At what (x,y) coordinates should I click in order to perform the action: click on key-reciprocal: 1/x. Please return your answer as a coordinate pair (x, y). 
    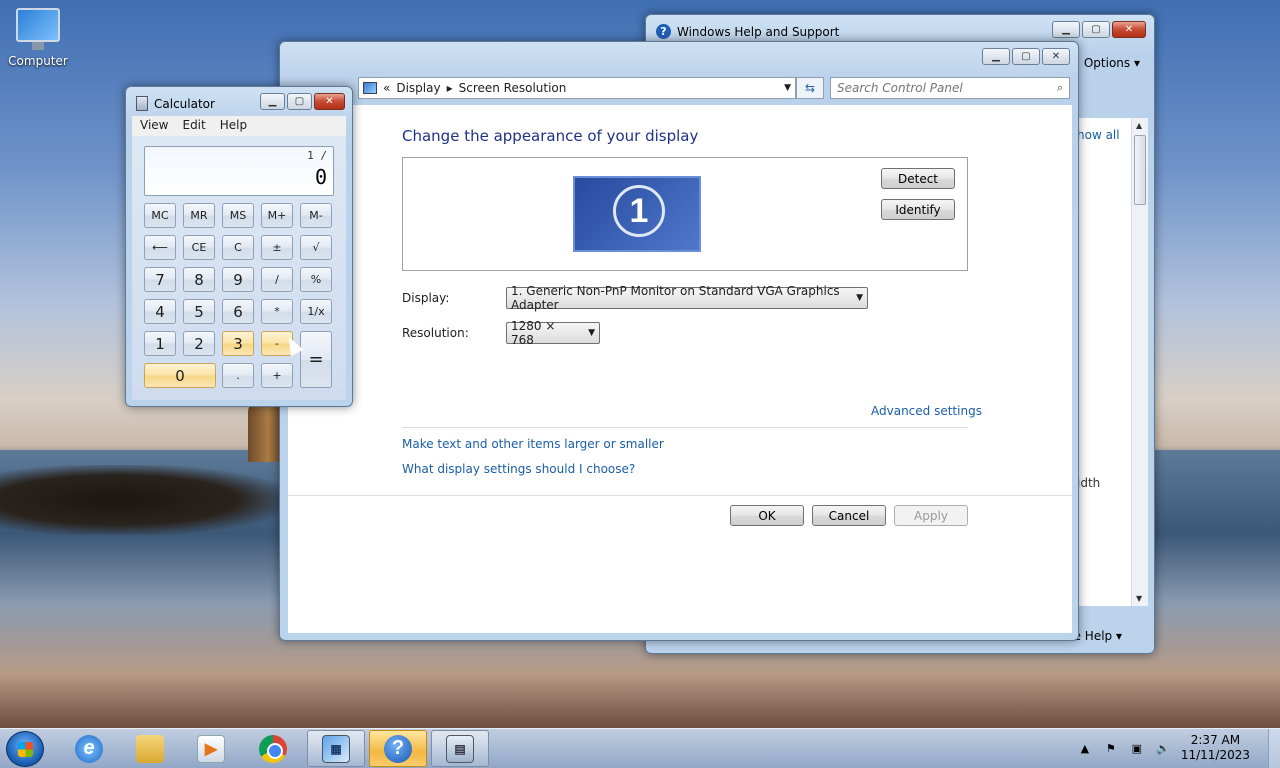
    Looking at the image, I should click on (316, 311).